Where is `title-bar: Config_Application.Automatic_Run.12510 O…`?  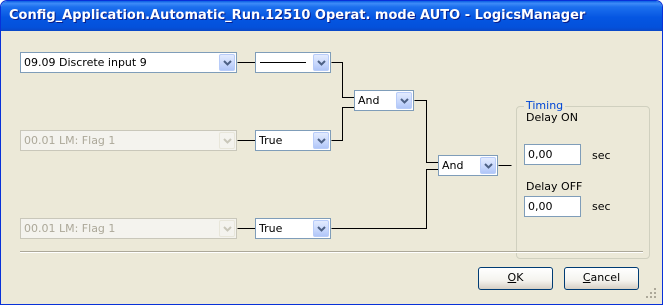
title-bar: Config_Application.Automatic_Run.12510 O… is located at coordinates (331, 16).